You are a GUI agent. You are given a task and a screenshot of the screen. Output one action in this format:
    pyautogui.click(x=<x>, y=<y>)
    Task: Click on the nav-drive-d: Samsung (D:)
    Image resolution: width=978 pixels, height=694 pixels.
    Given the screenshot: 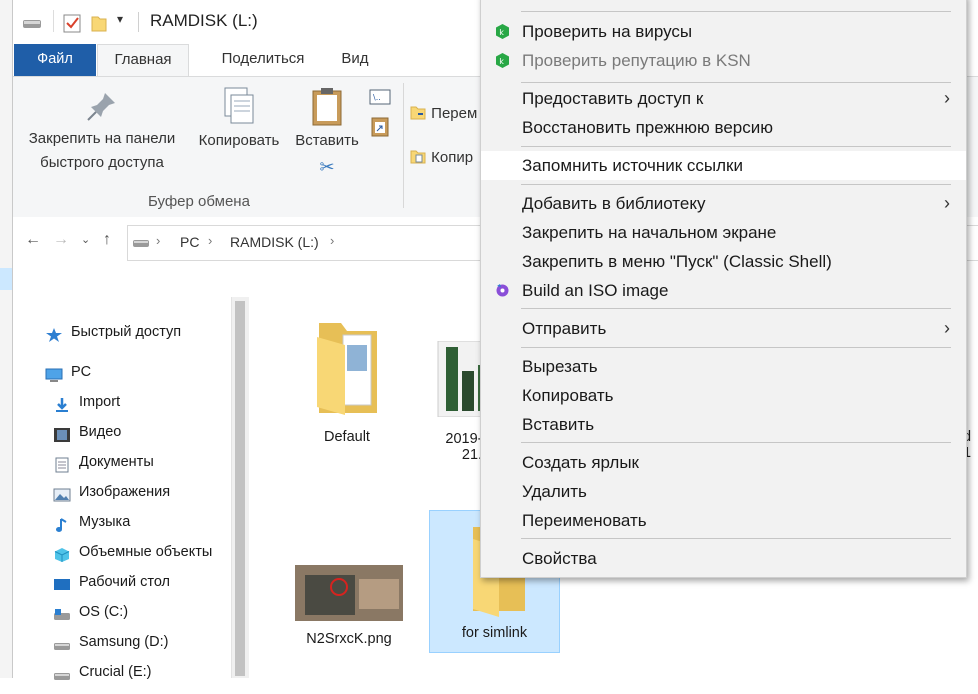 What is the action you would take?
    pyautogui.click(x=110, y=642)
    